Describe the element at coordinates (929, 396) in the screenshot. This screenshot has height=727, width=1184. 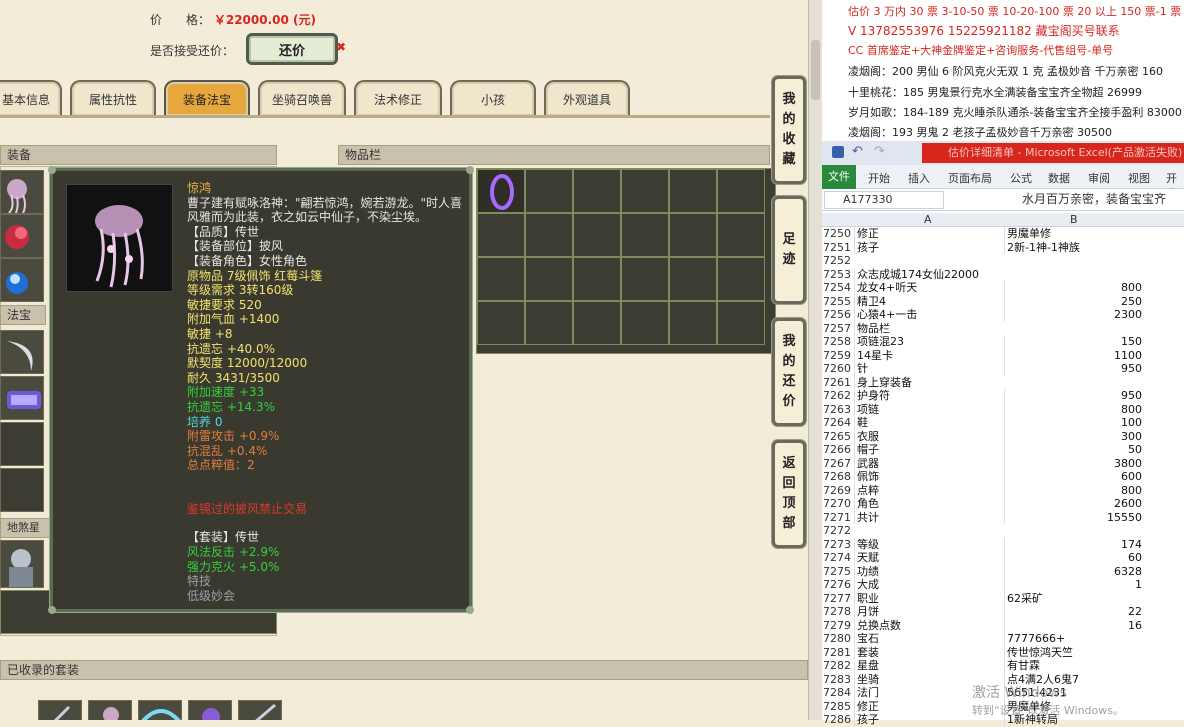
I see `cell-a: 护身符` at that location.